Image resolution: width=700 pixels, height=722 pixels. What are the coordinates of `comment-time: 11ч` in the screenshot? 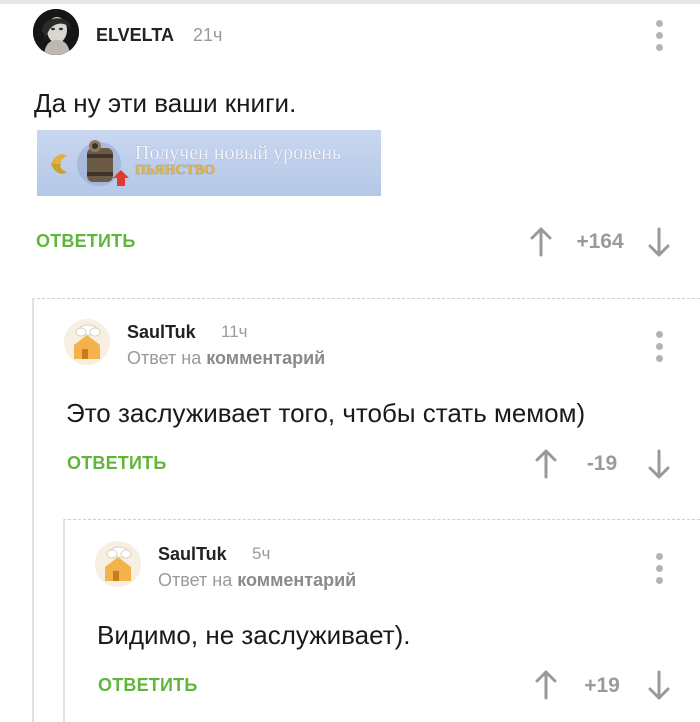 It's located at (234, 331).